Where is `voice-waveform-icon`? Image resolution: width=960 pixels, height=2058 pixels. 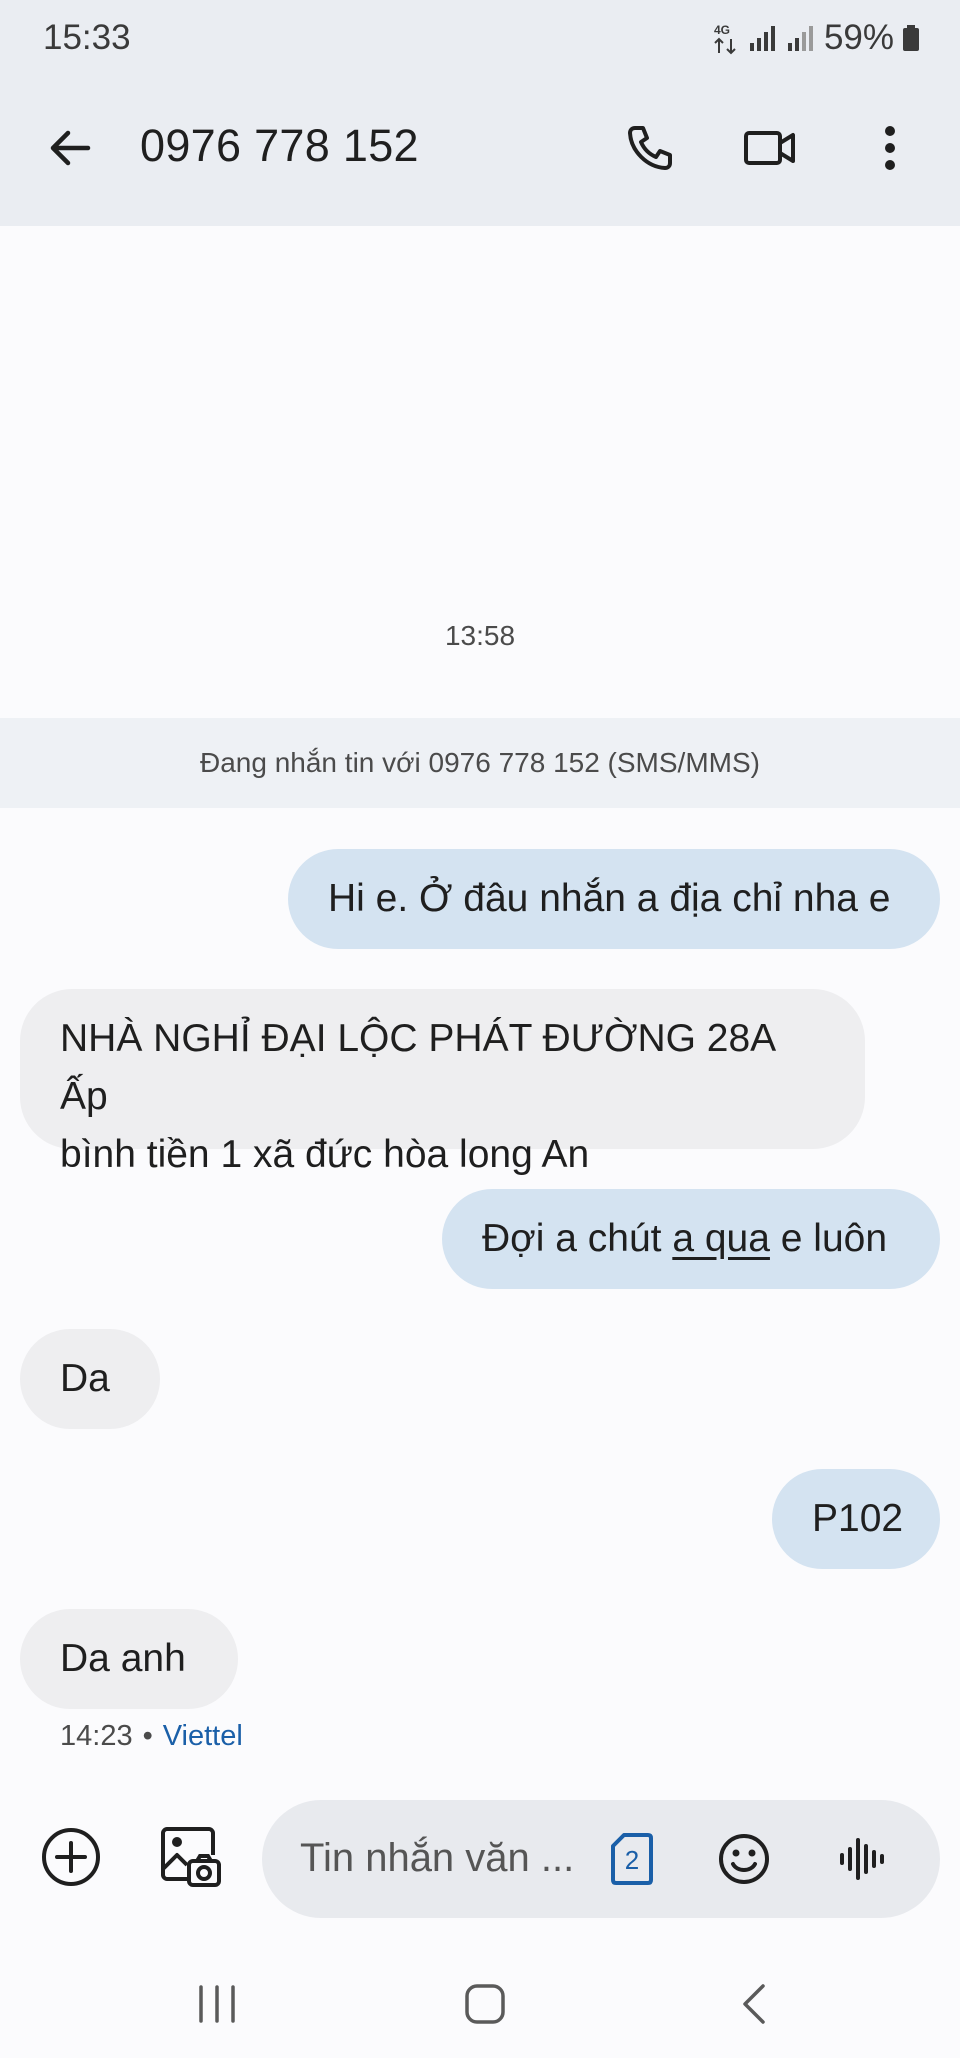 voice-waveform-icon is located at coordinates (862, 1859).